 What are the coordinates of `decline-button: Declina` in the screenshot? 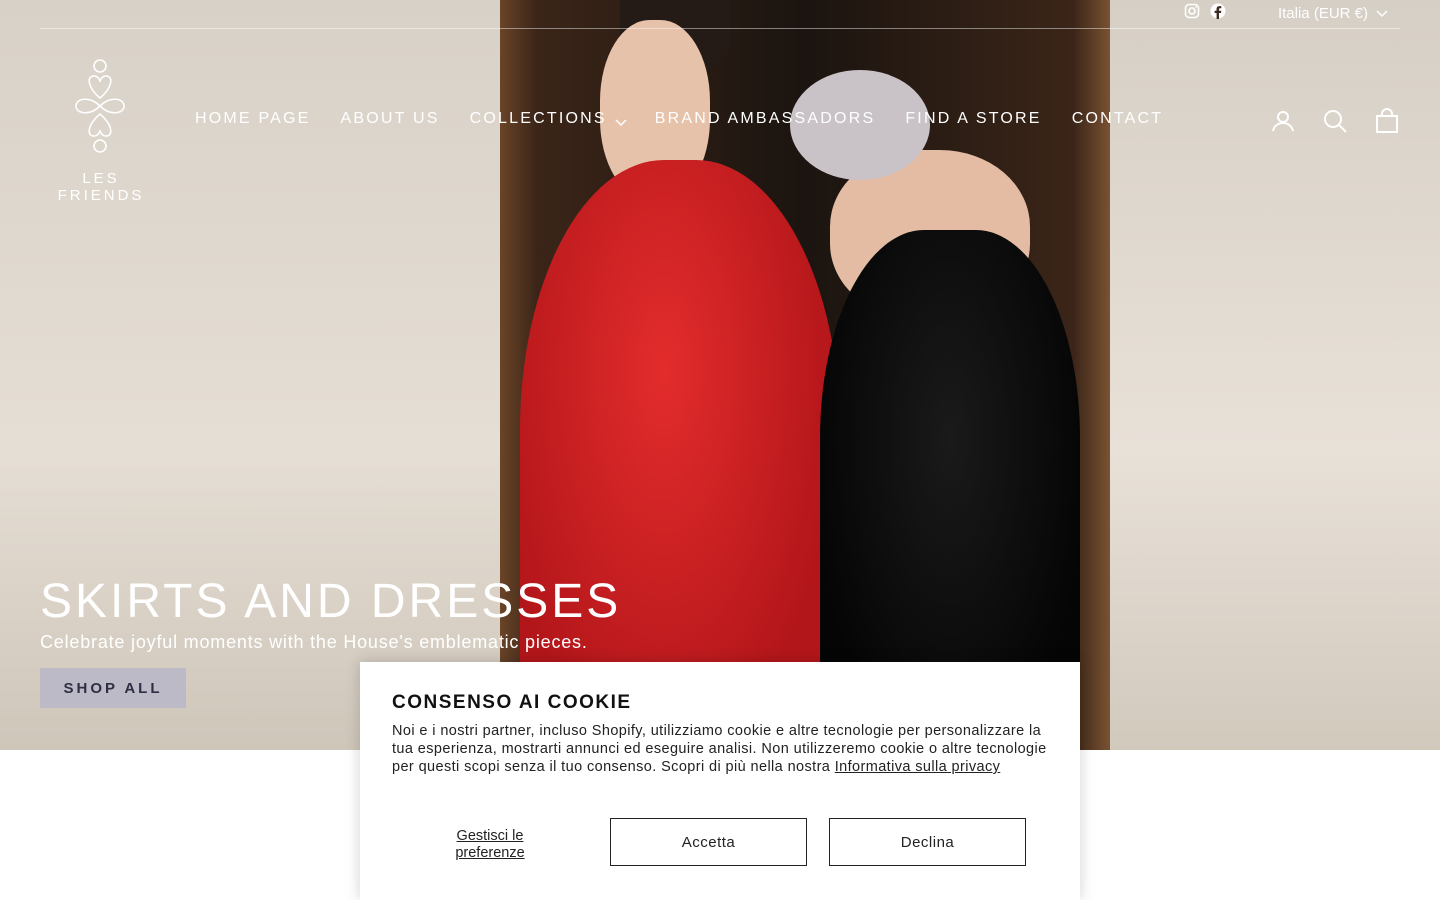 It's located at (927, 842).